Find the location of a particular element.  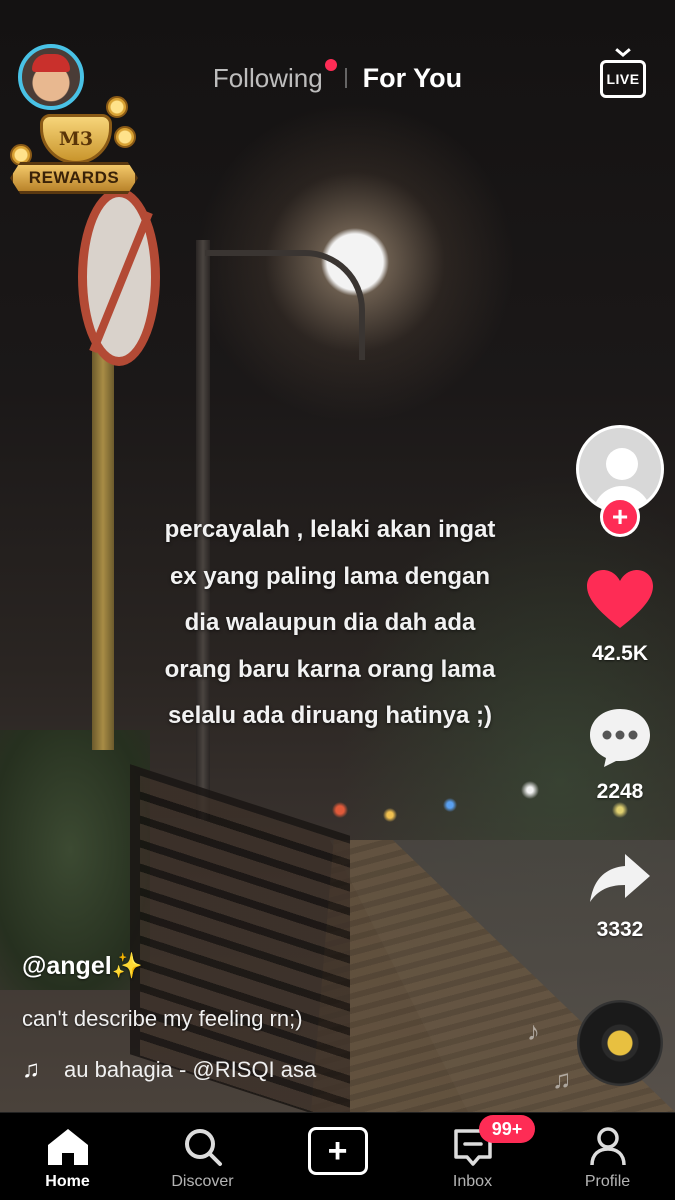

rewards-badge: M3 REWARDS is located at coordinates (74, 146).